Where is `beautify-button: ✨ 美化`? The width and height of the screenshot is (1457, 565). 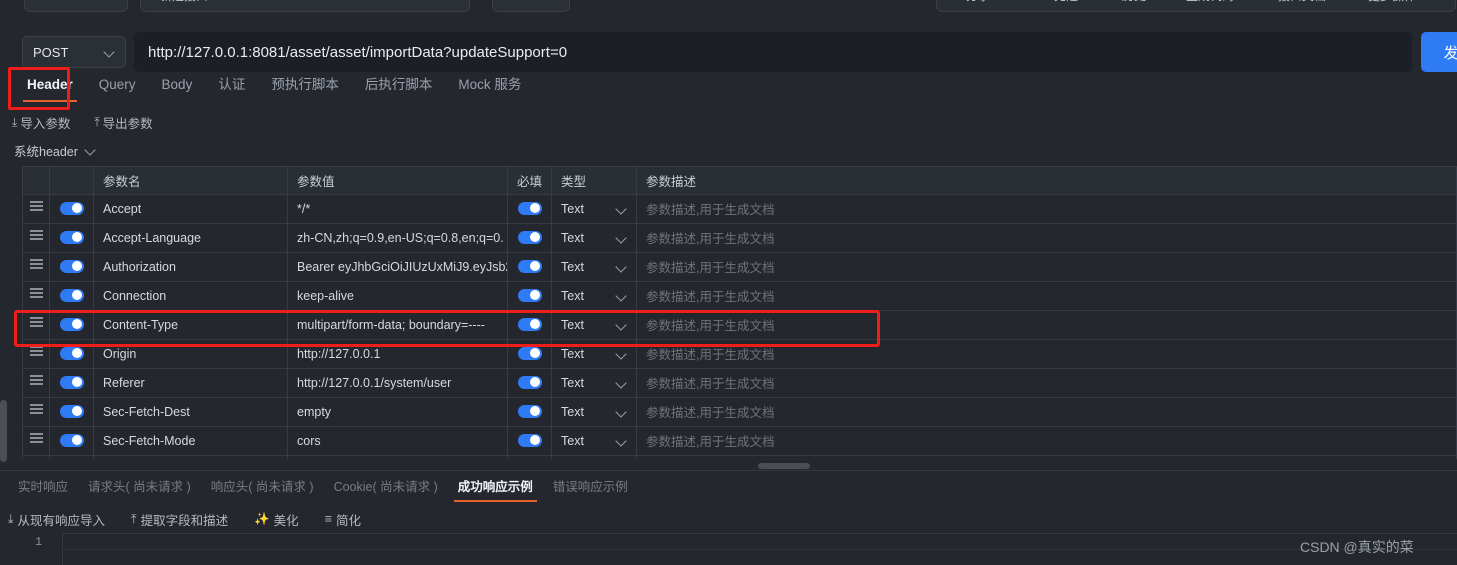 beautify-button: ✨ 美化 is located at coordinates (276, 519).